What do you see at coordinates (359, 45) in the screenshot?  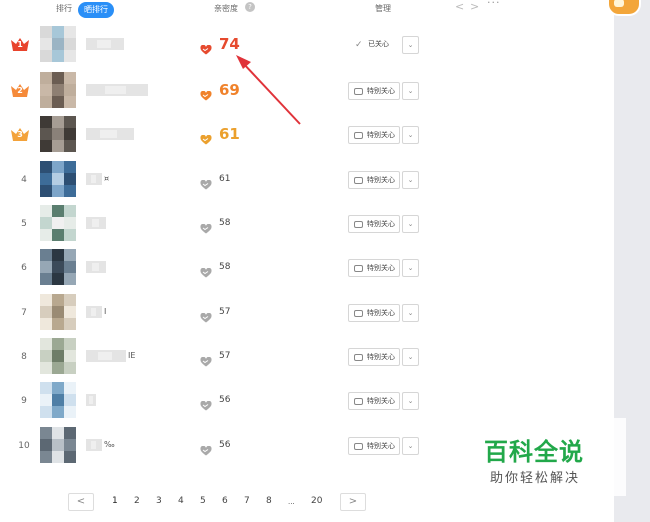 I see `check-icon: ✓` at bounding box center [359, 45].